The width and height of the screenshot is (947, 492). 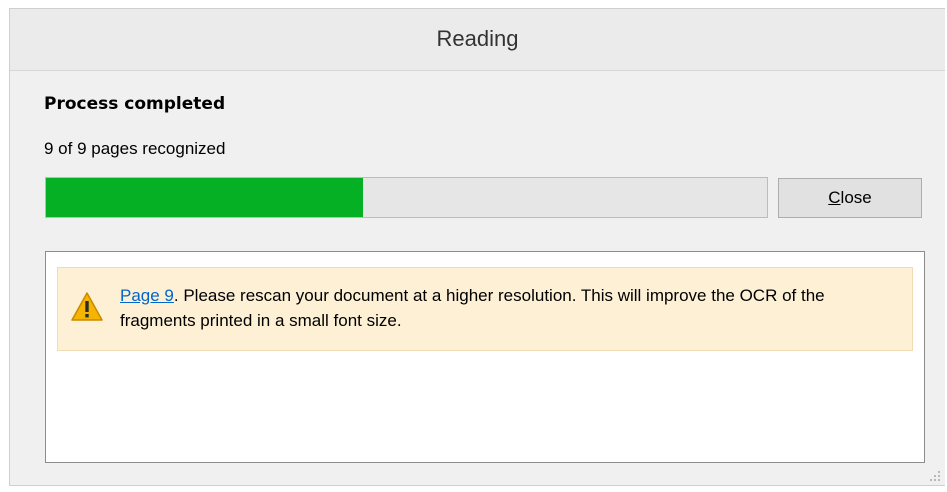 I want to click on title-bar: Reading, so click(x=477, y=40).